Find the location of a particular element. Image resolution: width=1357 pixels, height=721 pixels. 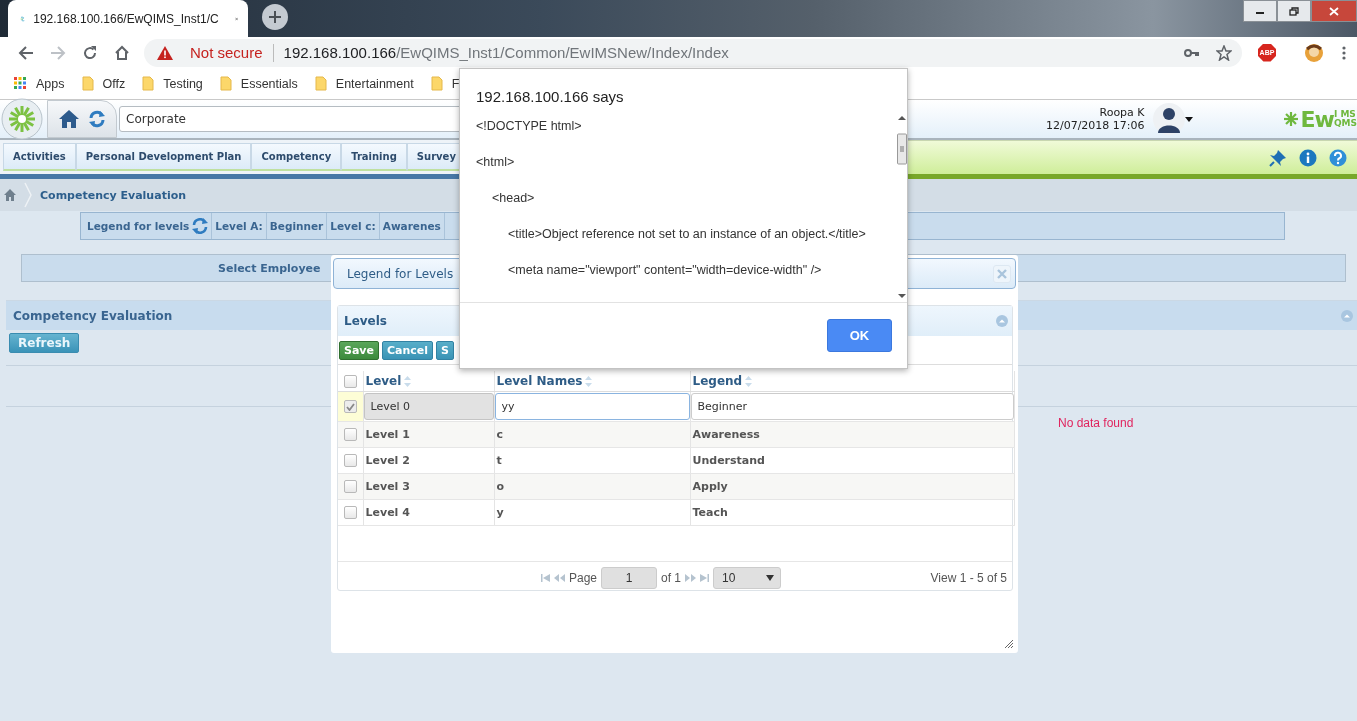

page-size-select: 10 is located at coordinates (747, 578).